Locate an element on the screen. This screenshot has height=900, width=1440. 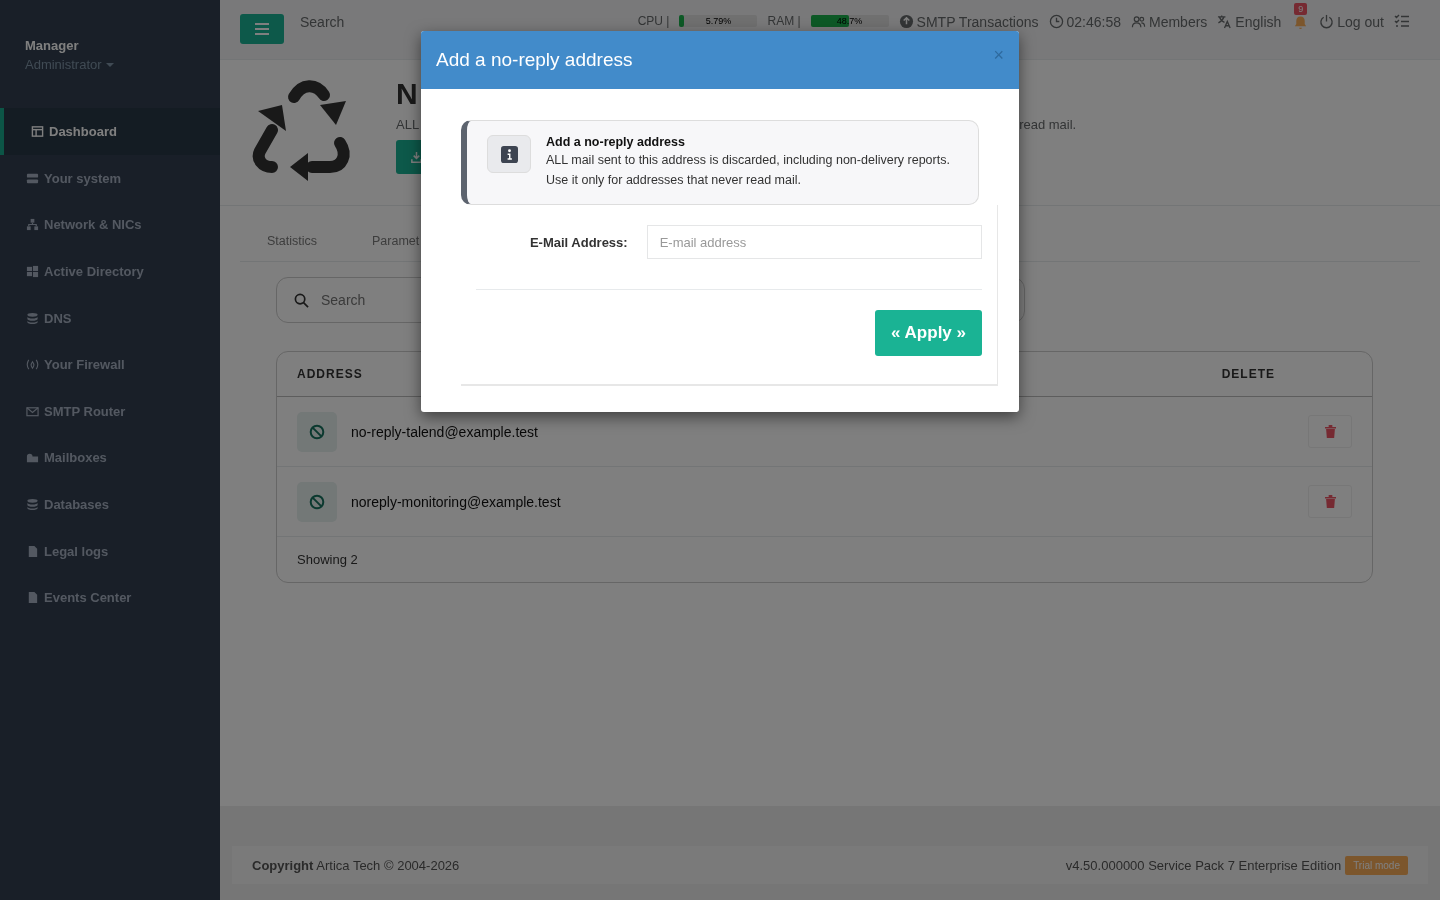
modal-title: Add a no-reply address is located at coordinates (534, 60).